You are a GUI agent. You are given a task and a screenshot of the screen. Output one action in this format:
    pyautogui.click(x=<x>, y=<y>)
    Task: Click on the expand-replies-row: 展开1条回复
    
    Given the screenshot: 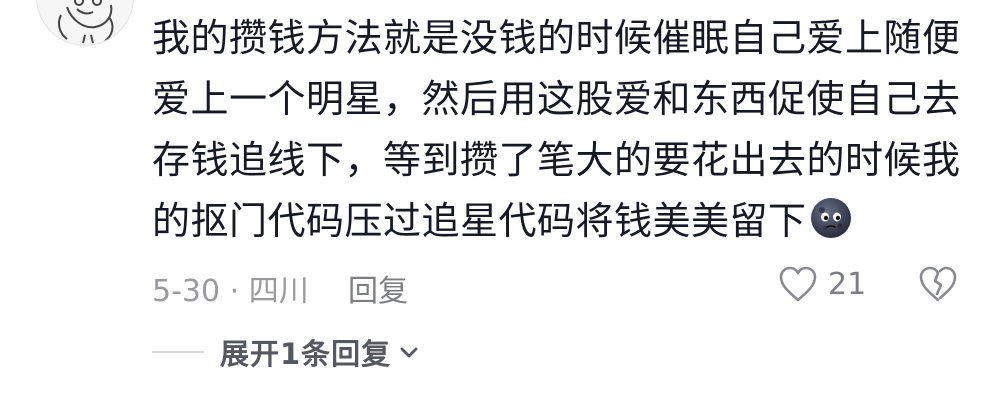 What is the action you would take?
    pyautogui.click(x=286, y=352)
    